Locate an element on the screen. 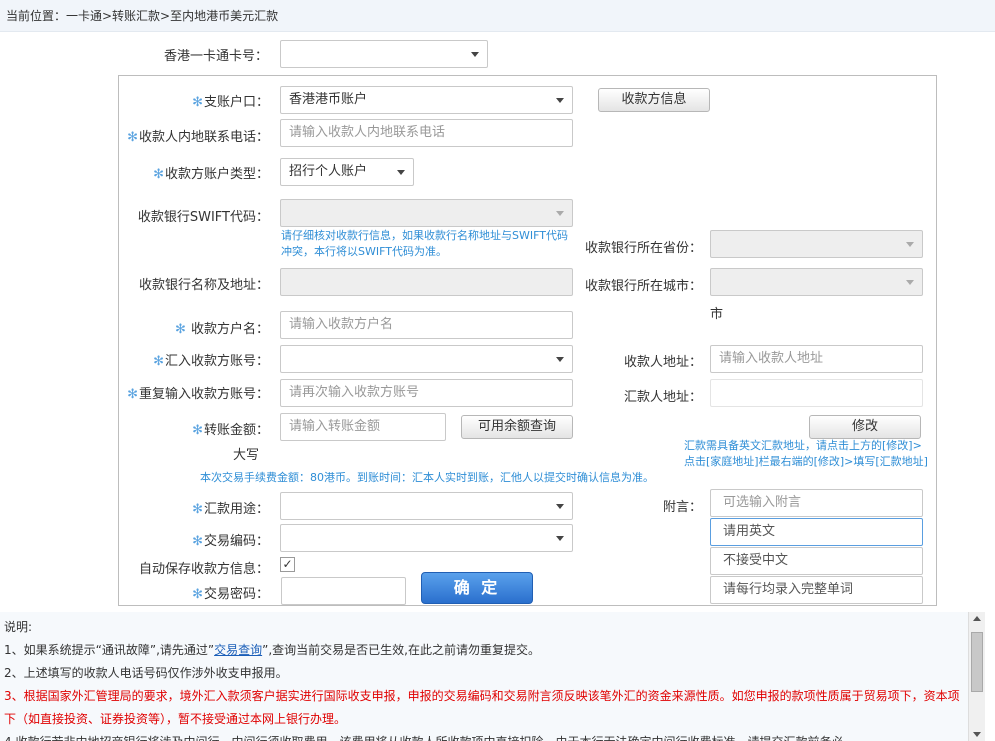 Image resolution: width=995 pixels, height=741 pixels. payee-address-input: 请输入收款人地址 is located at coordinates (816, 359).